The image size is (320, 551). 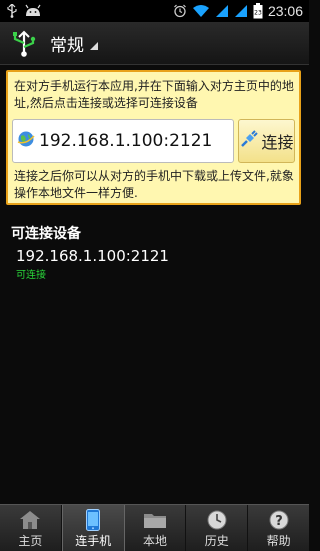 What do you see at coordinates (126, 141) in the screenshot?
I see `address-value: 192.168.1.100:2121` at bounding box center [126, 141].